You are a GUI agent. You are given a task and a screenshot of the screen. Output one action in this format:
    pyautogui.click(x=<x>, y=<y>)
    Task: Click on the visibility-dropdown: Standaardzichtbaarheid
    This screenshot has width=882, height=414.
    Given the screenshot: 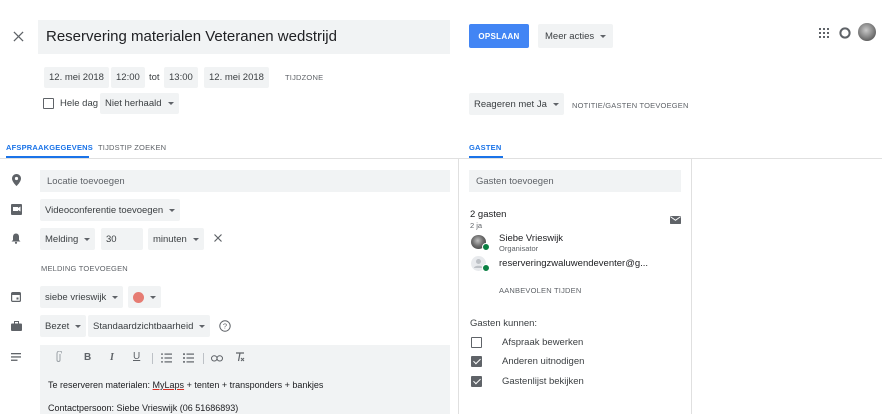 What is the action you would take?
    pyautogui.click(x=149, y=326)
    